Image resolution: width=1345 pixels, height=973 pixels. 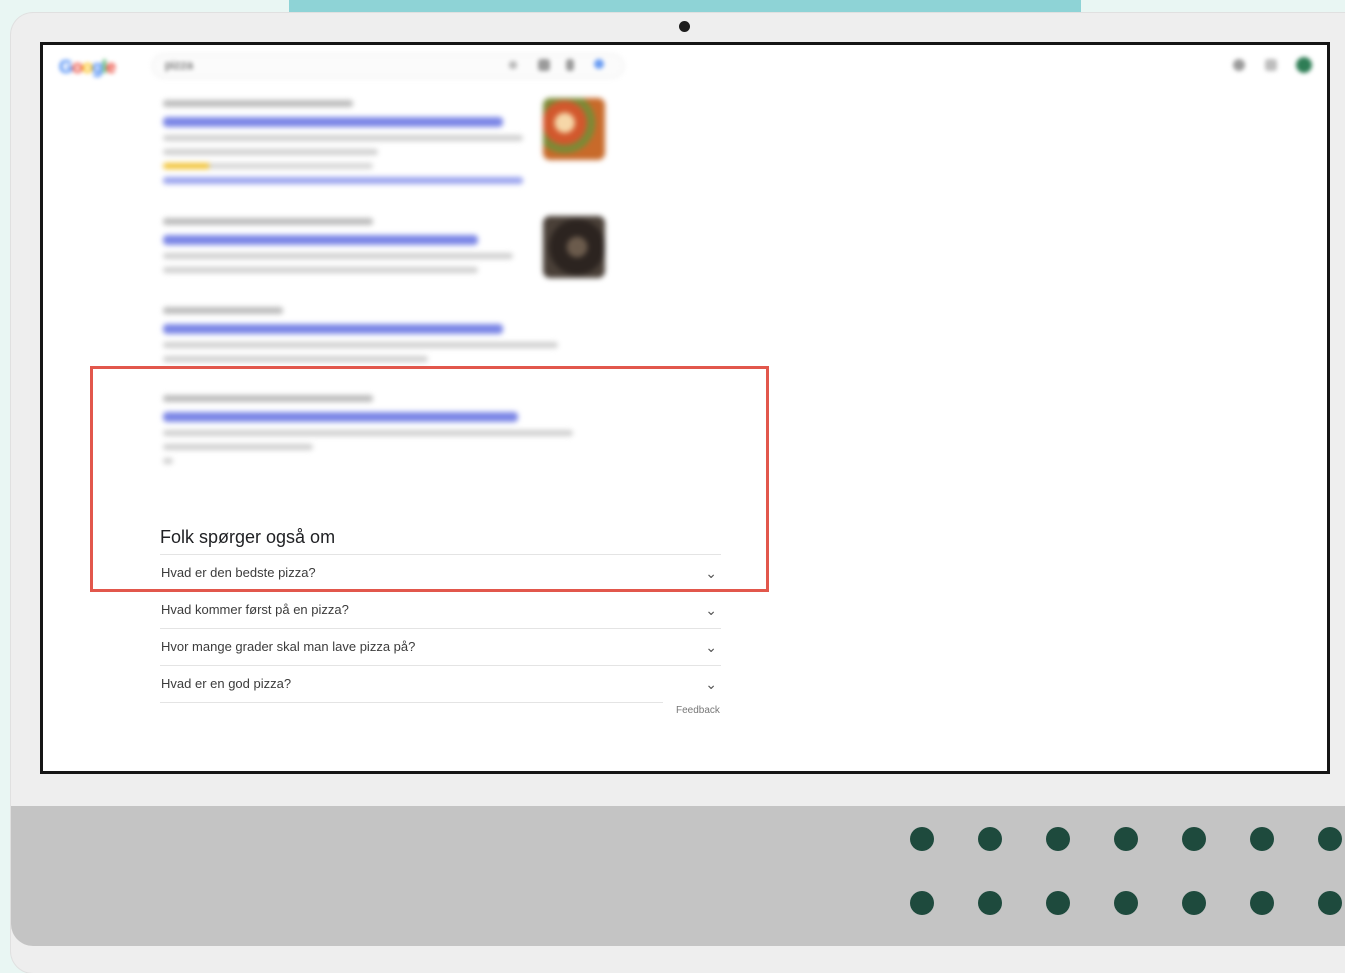 What do you see at coordinates (1239, 65) in the screenshot?
I see `settings-icon` at bounding box center [1239, 65].